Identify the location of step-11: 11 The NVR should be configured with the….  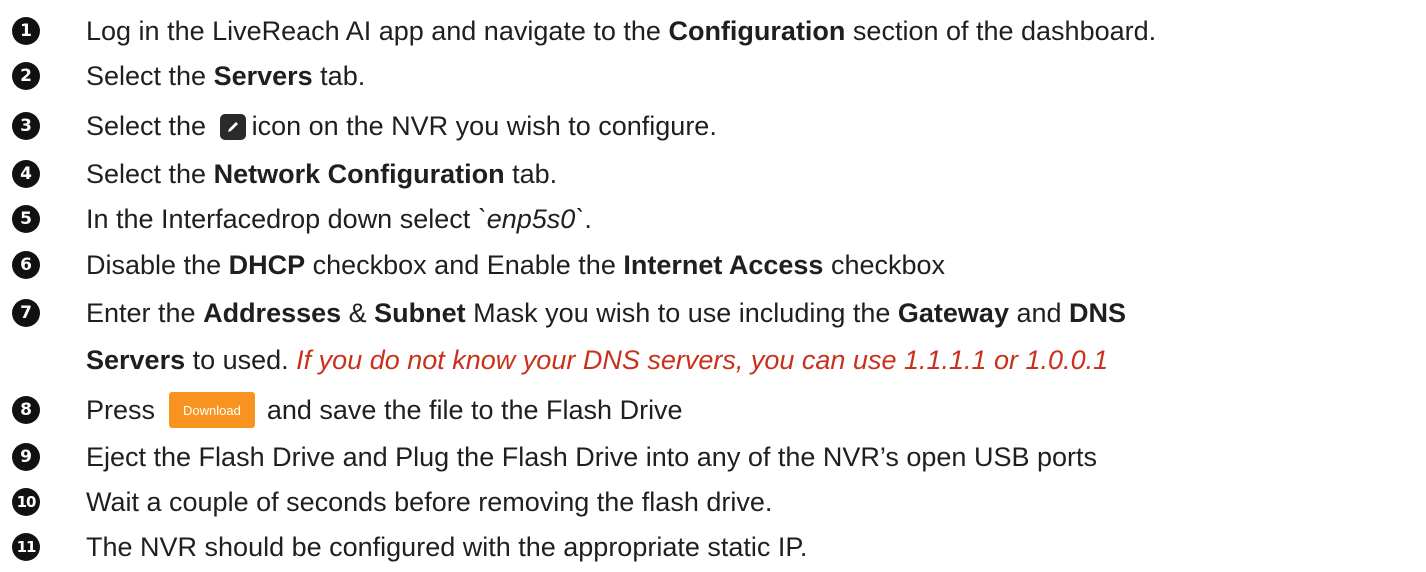
(713, 547).